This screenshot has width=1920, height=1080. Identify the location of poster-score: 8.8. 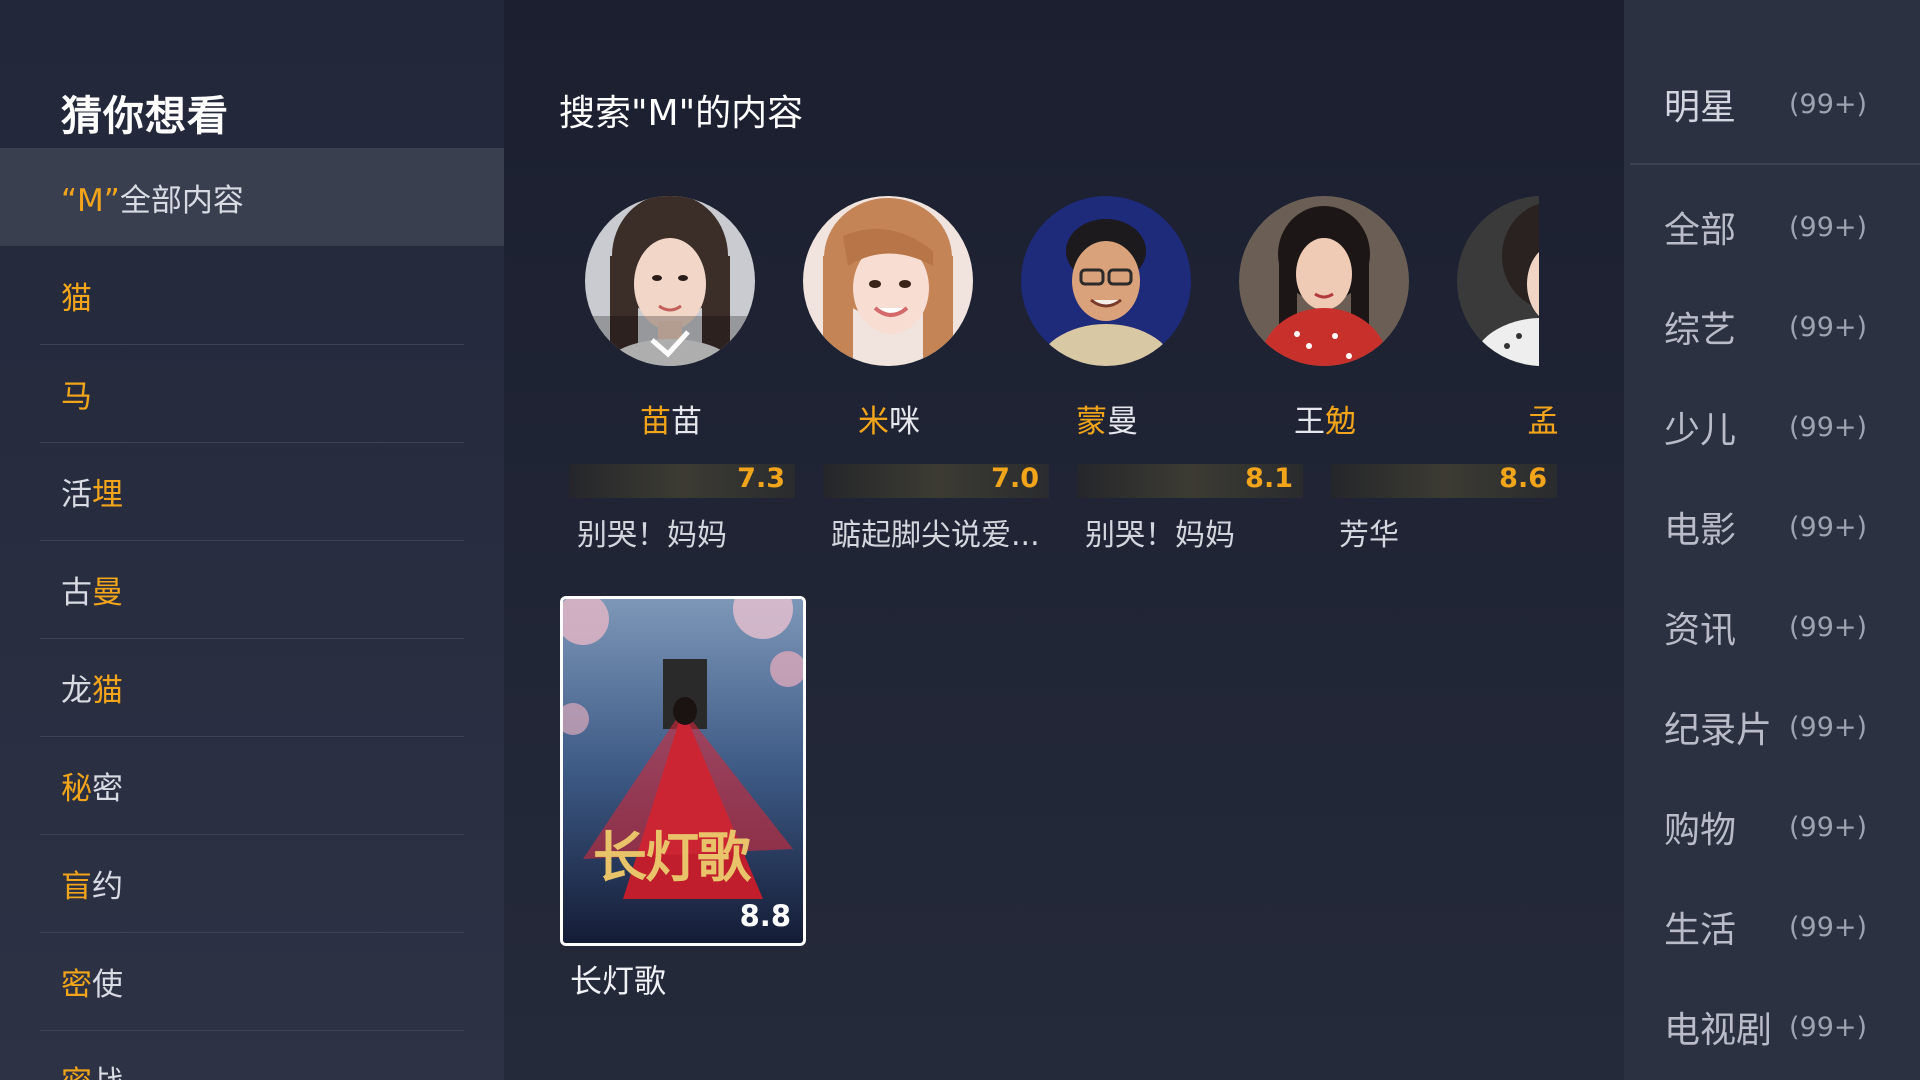
(765, 916).